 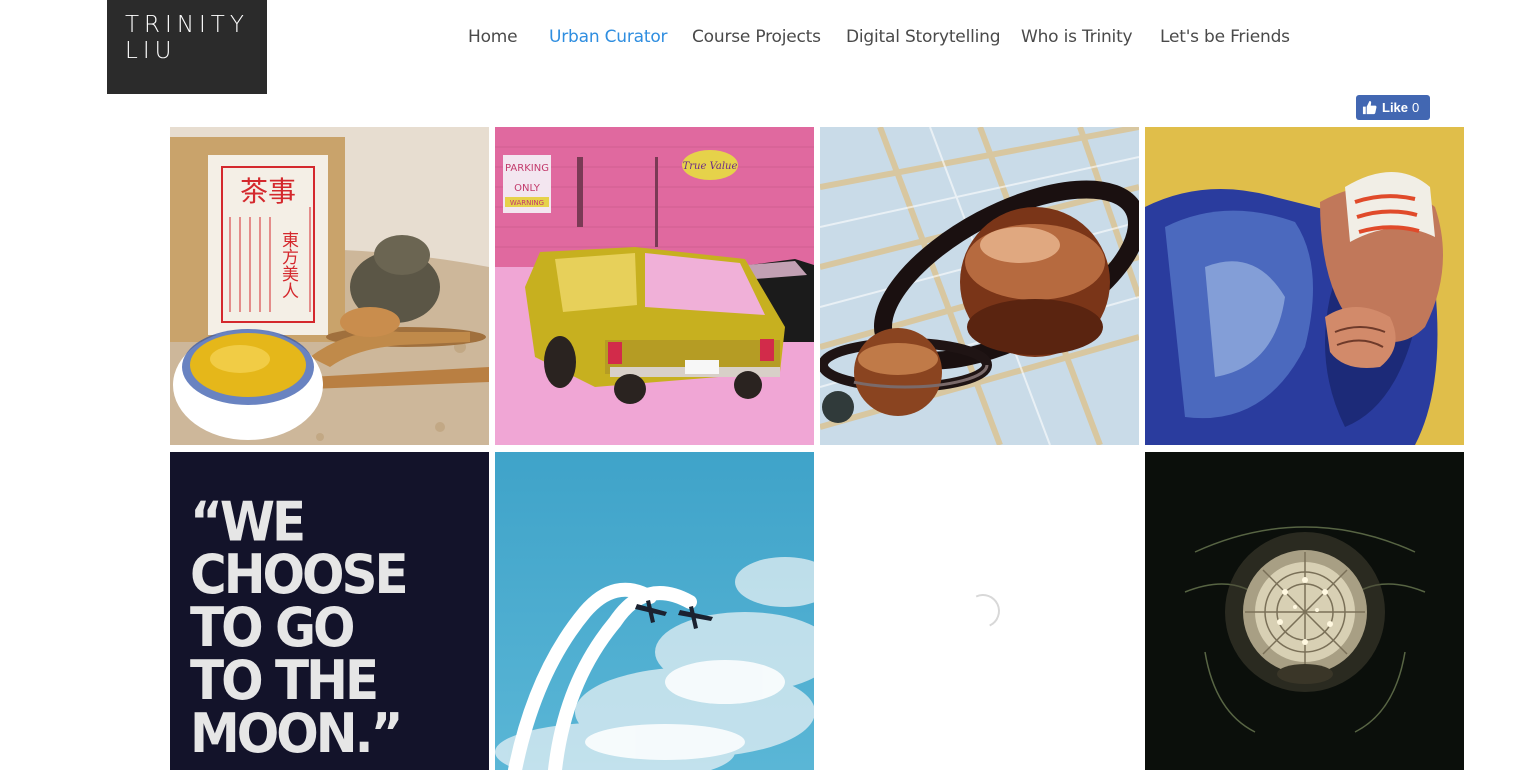 What do you see at coordinates (923, 37) in the screenshot?
I see `nav-item-digital-storytelling: Digital Storytelling` at bounding box center [923, 37].